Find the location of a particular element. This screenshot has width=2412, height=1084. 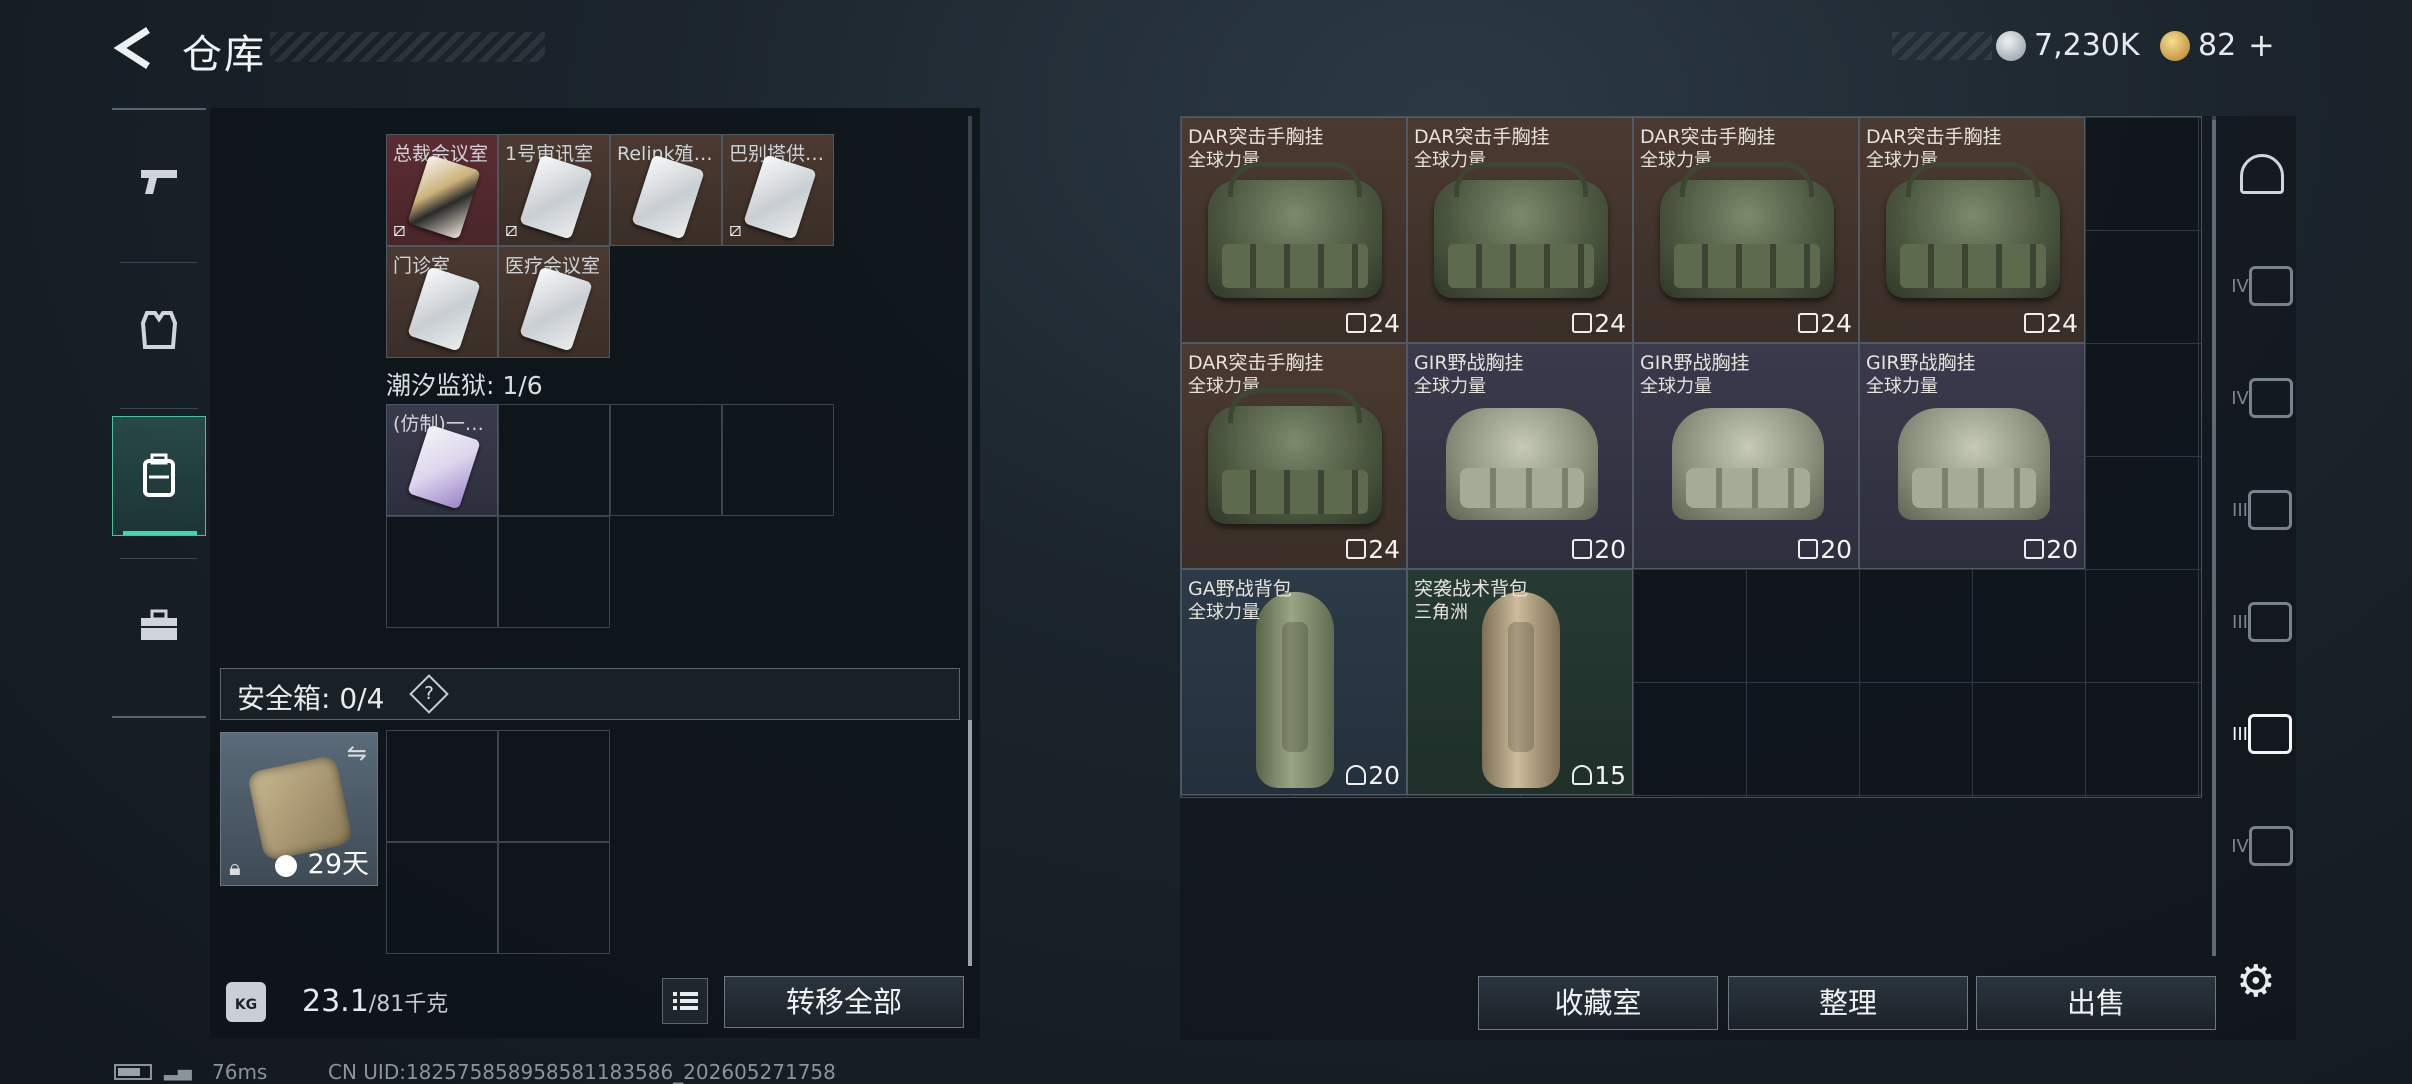

help-text: ? is located at coordinates (429, 693).